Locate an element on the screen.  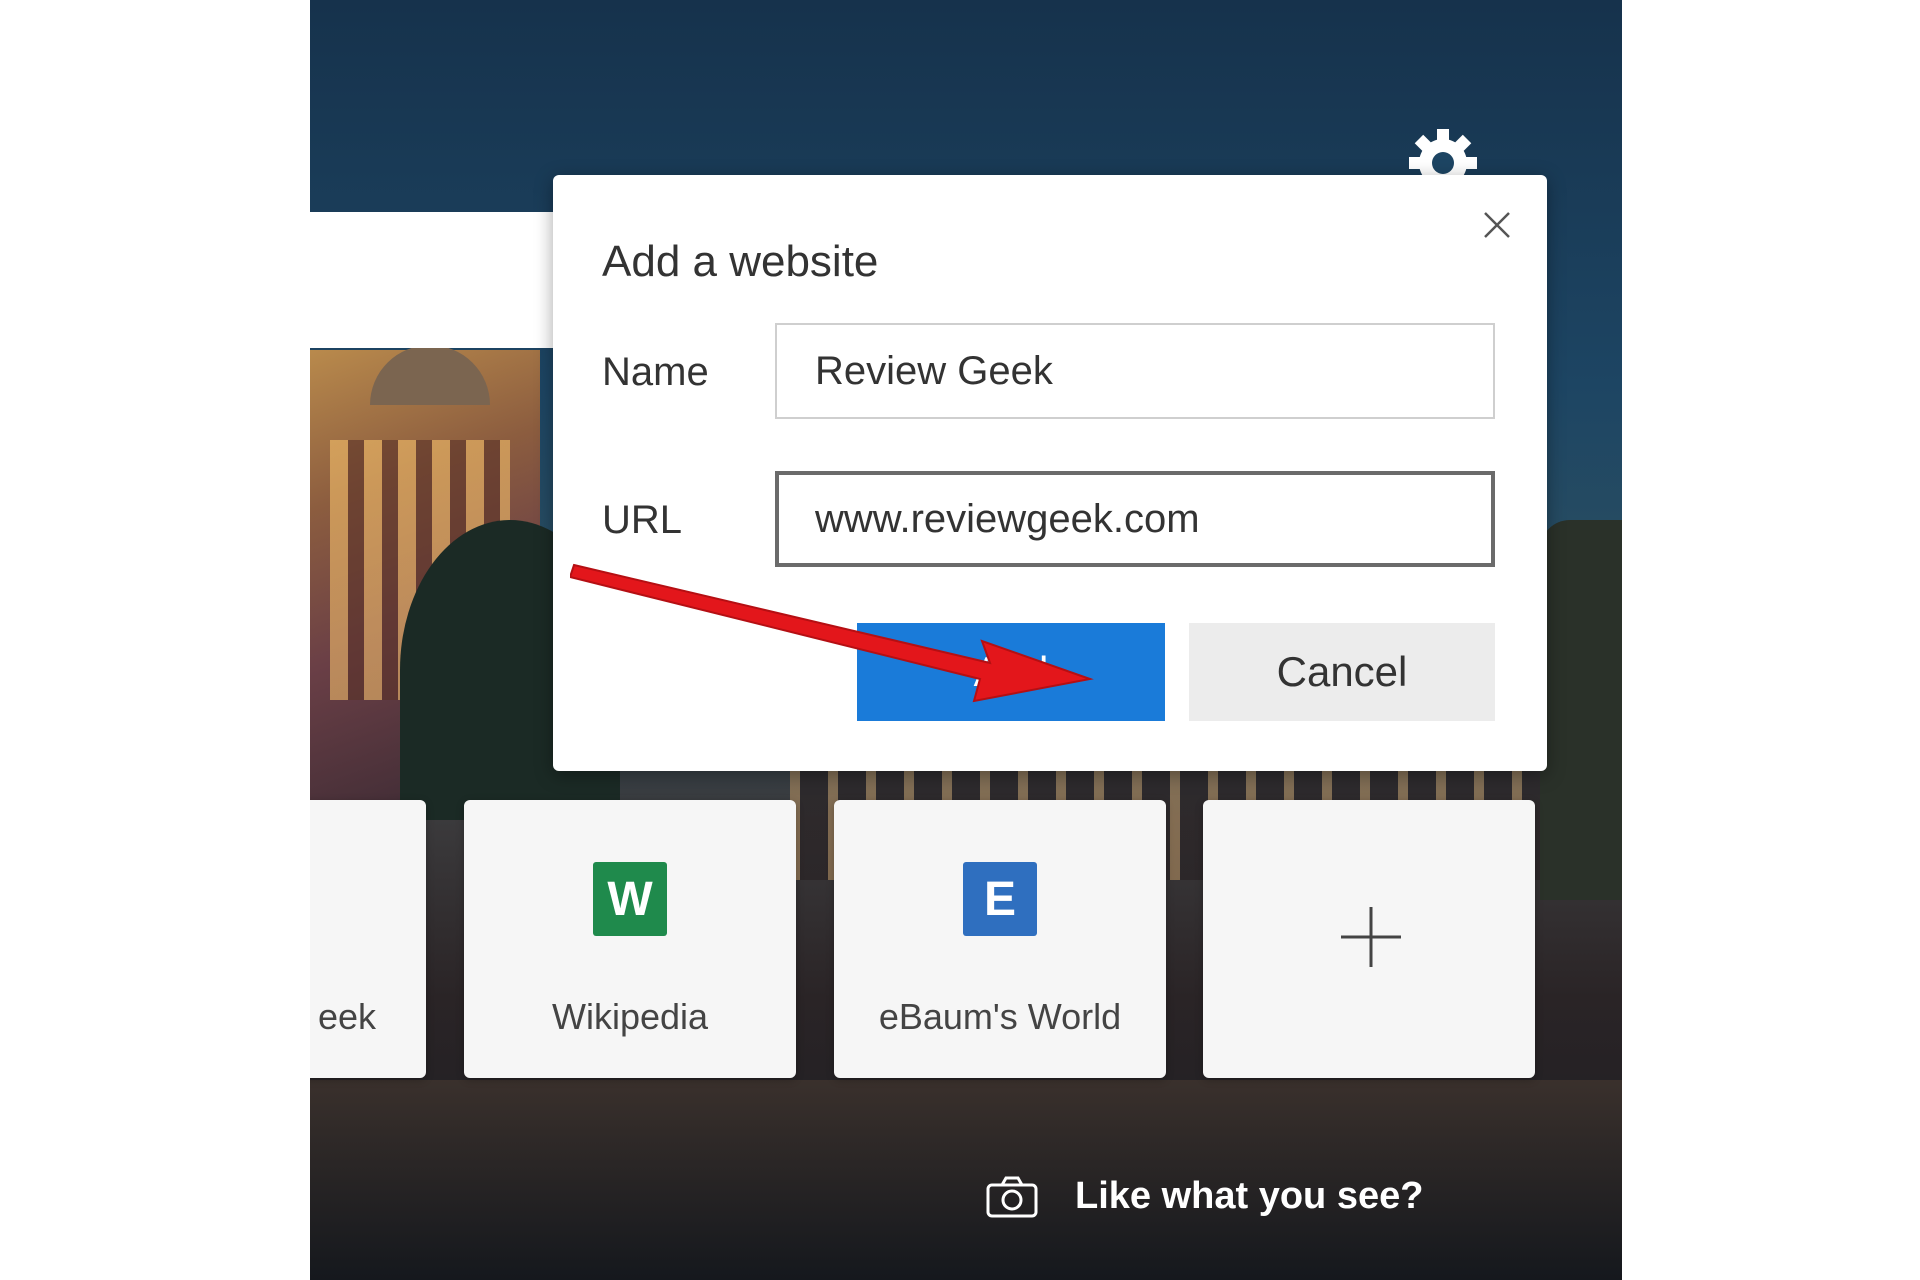
plus-icon is located at coordinates (1371, 937).